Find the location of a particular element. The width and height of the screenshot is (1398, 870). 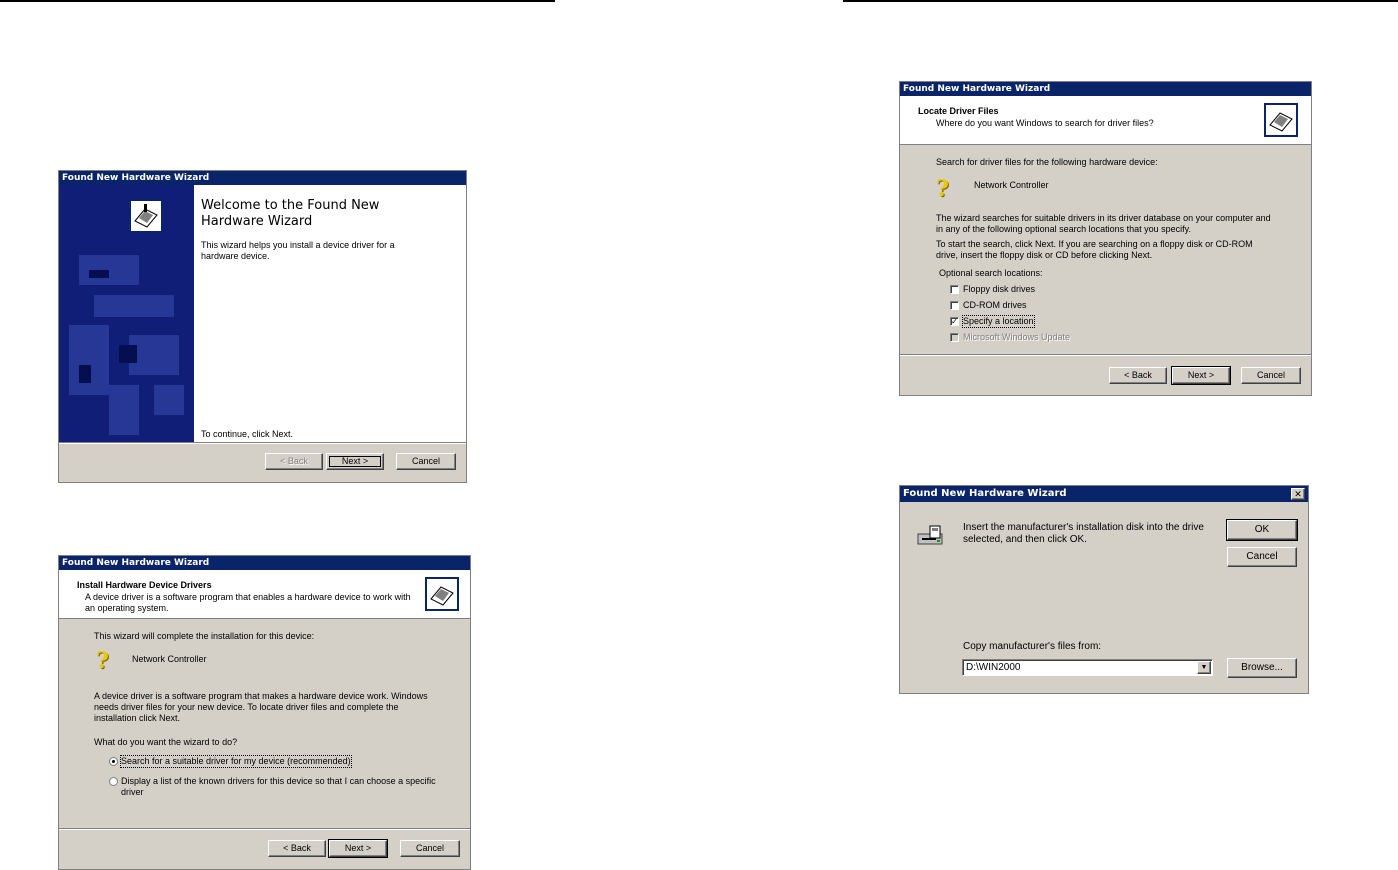

checkbox-cdrom-label: CD-ROM drives is located at coordinates (995, 305).